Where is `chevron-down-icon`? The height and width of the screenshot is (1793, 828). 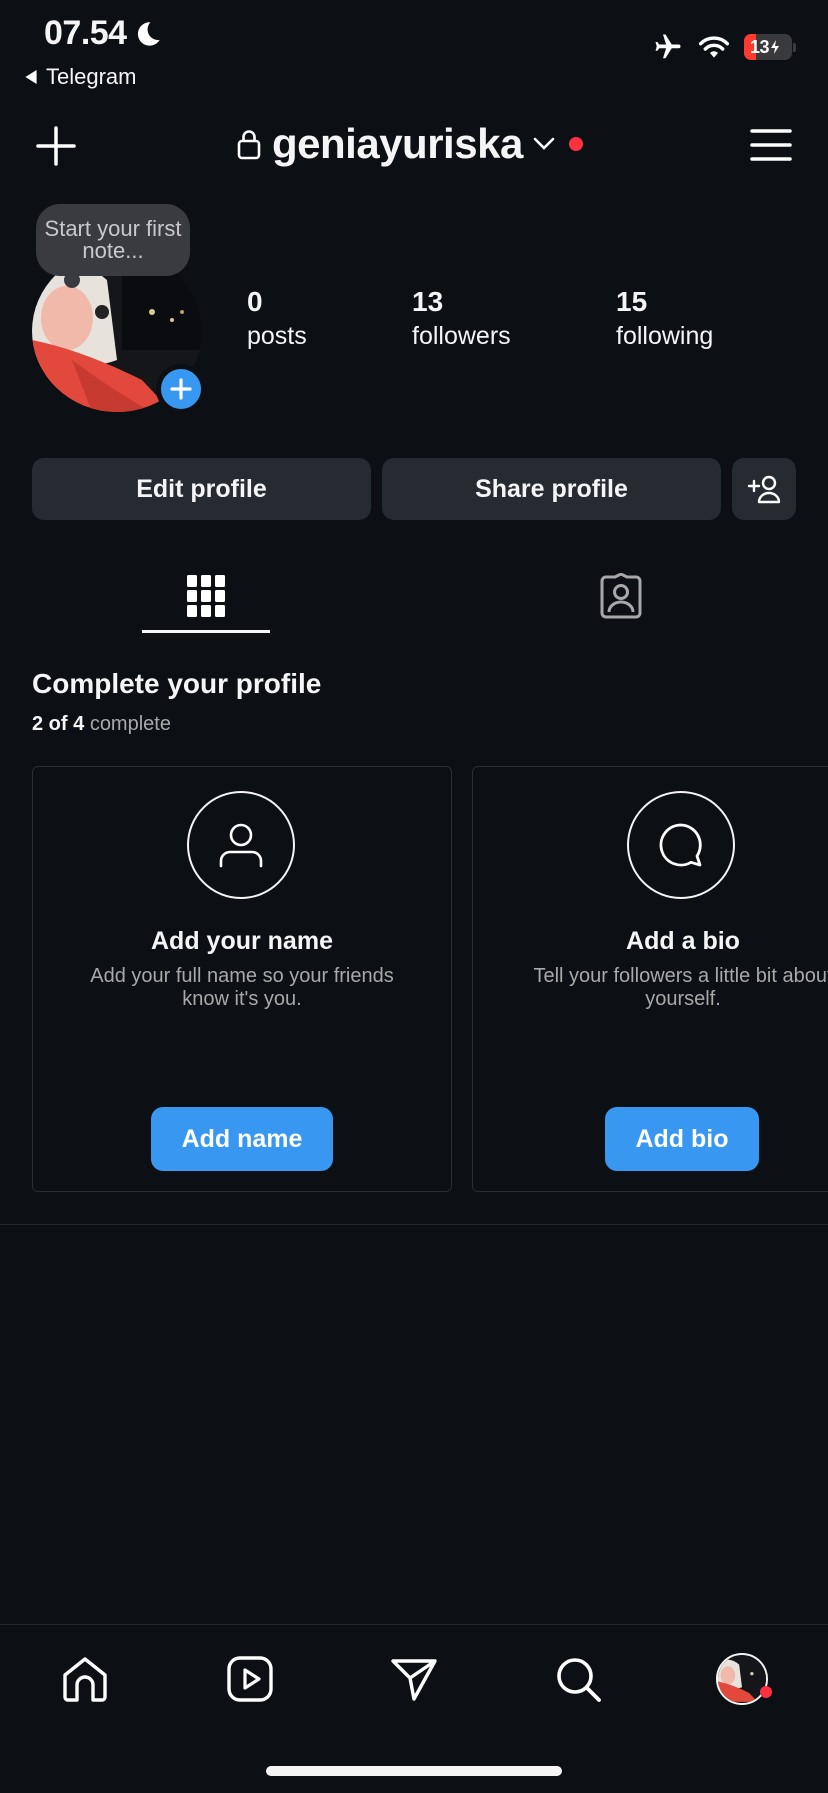
chevron-down-icon is located at coordinates (544, 144).